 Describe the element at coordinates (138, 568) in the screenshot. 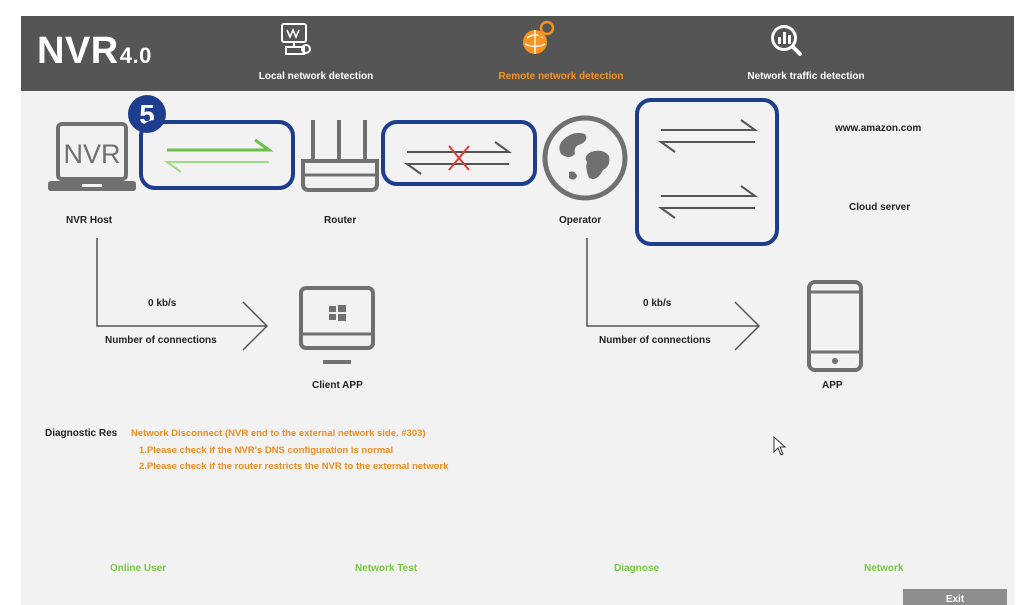

I see `online-user-link: Online User` at that location.